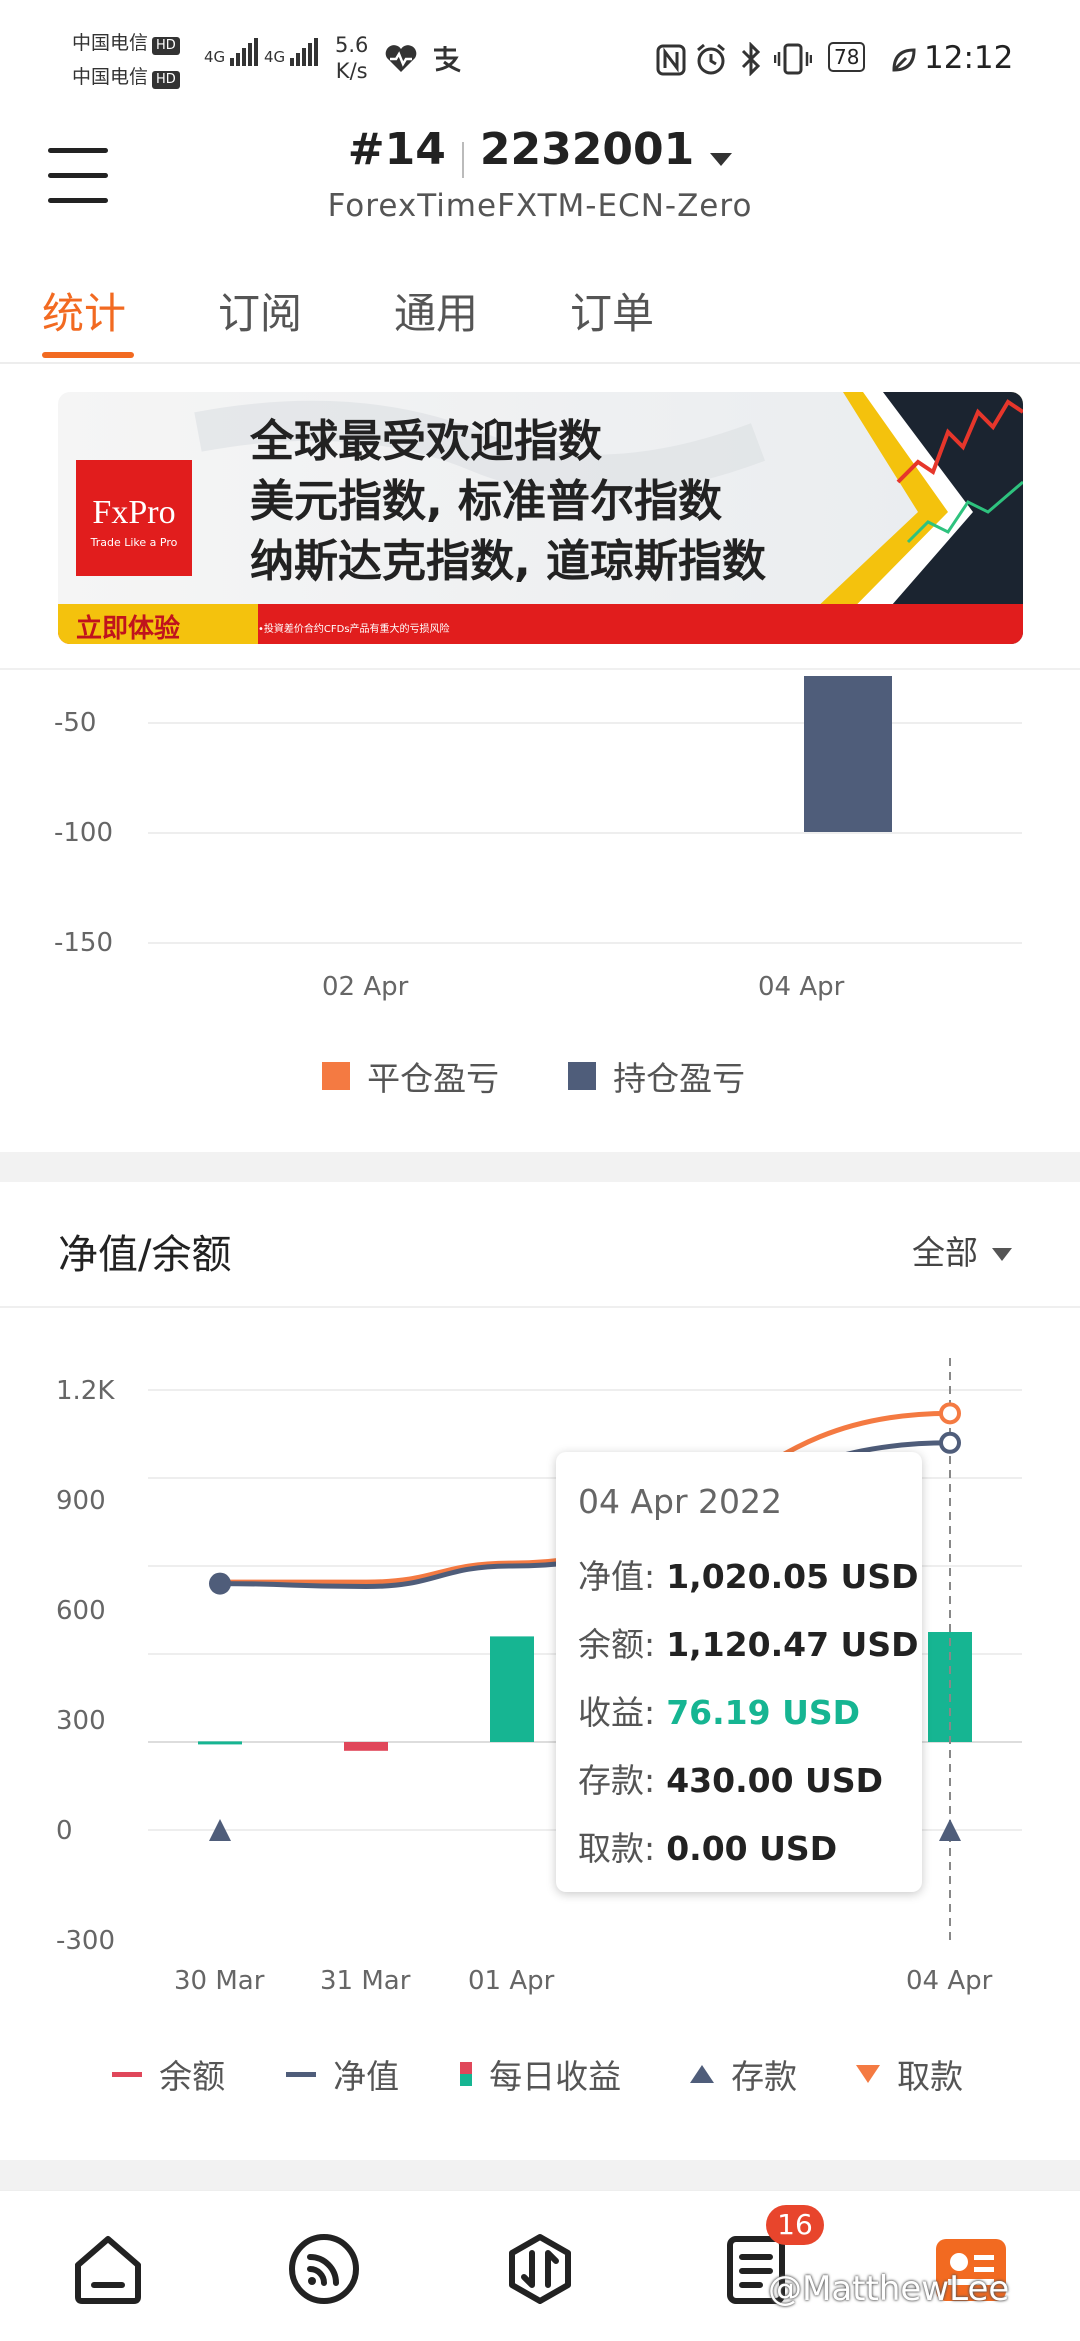 The width and height of the screenshot is (1080, 2341). I want to click on orders-badge: 16, so click(795, 2225).